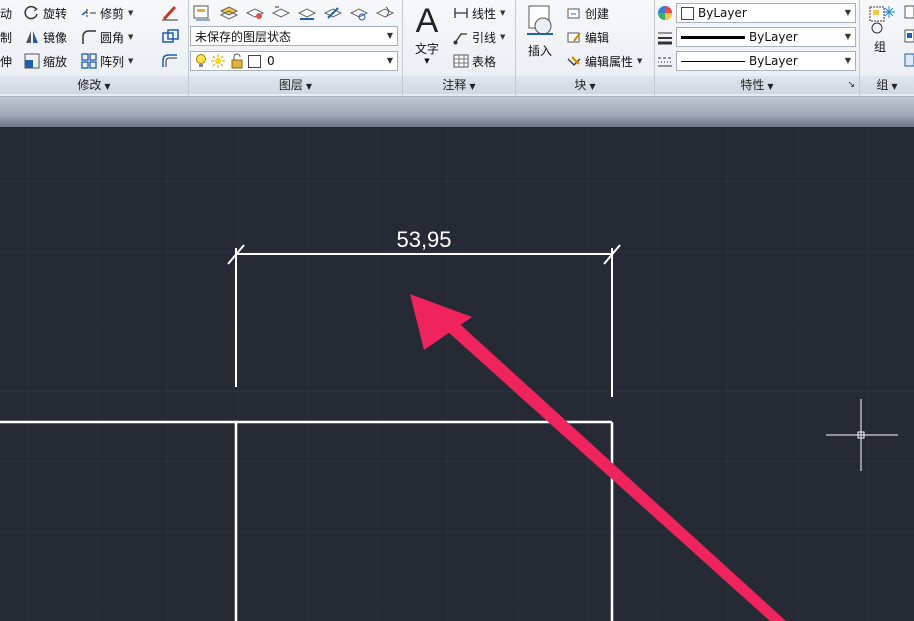  What do you see at coordinates (461, 37) in the screenshot?
I see `leader-icon` at bounding box center [461, 37].